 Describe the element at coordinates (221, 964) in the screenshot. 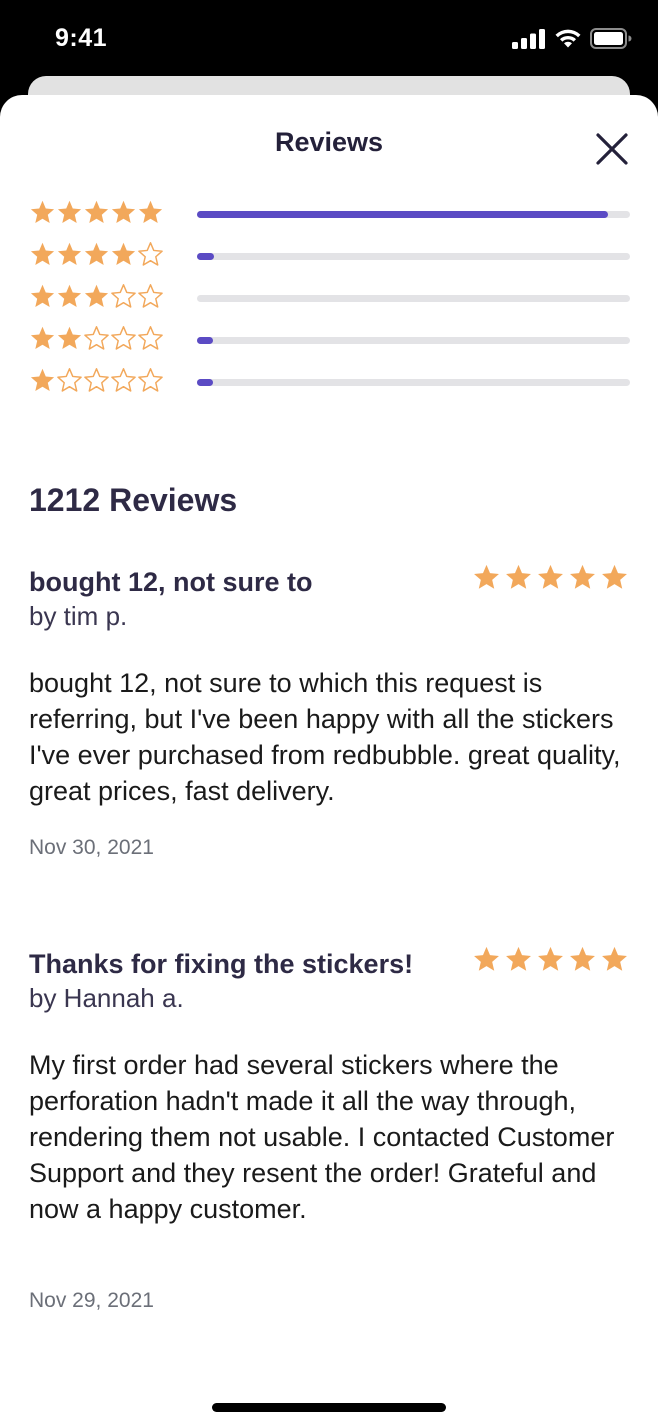

I see `review-title: Thanks for fixing the stickers!` at that location.